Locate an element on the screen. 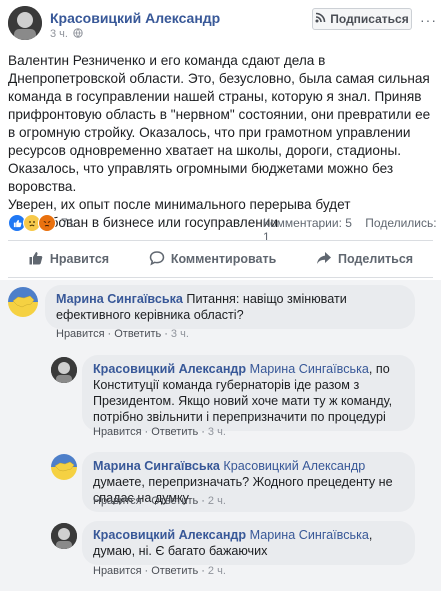 This screenshot has height=591, width=441. comment-label: Комментировать is located at coordinates (223, 259).